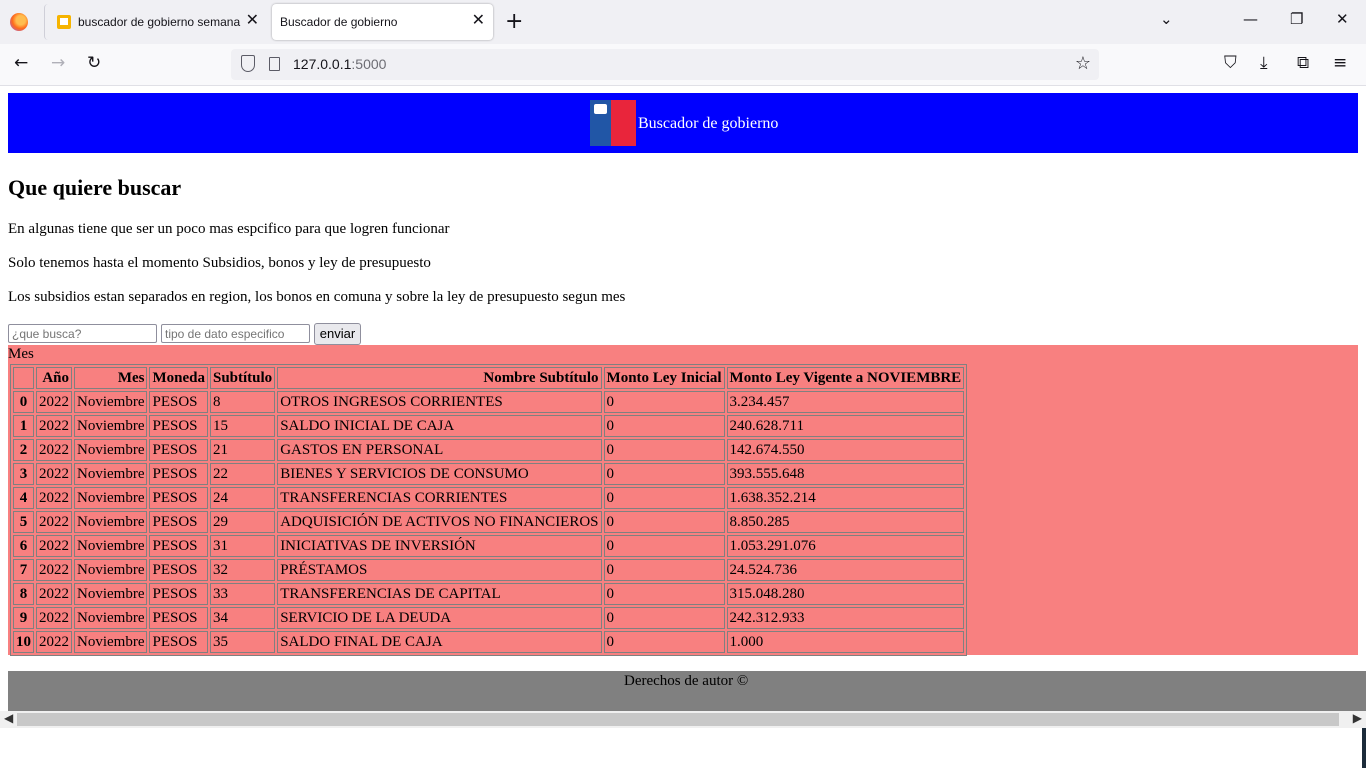 The image size is (1366, 768). Describe the element at coordinates (23, 642) in the screenshot. I see `row-index: 10` at that location.